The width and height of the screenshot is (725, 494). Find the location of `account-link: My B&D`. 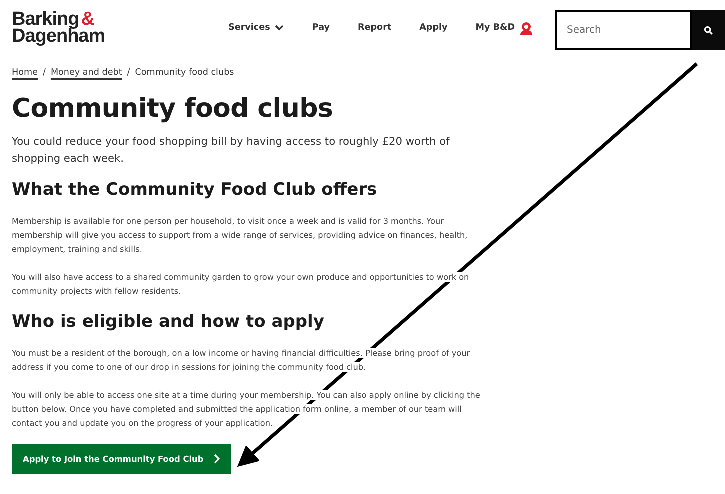

account-link: My B&D is located at coordinates (504, 28).